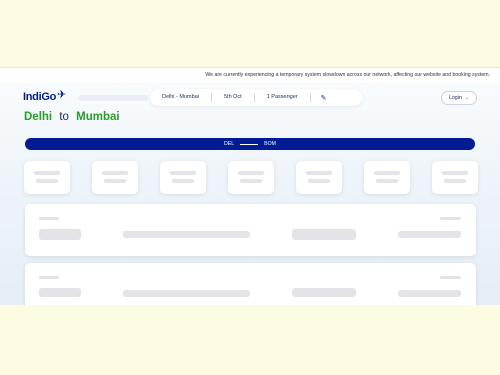 The height and width of the screenshot is (375, 500). What do you see at coordinates (283, 97) in the screenshot?
I see `search-passengers: 1 Passenger` at bounding box center [283, 97].